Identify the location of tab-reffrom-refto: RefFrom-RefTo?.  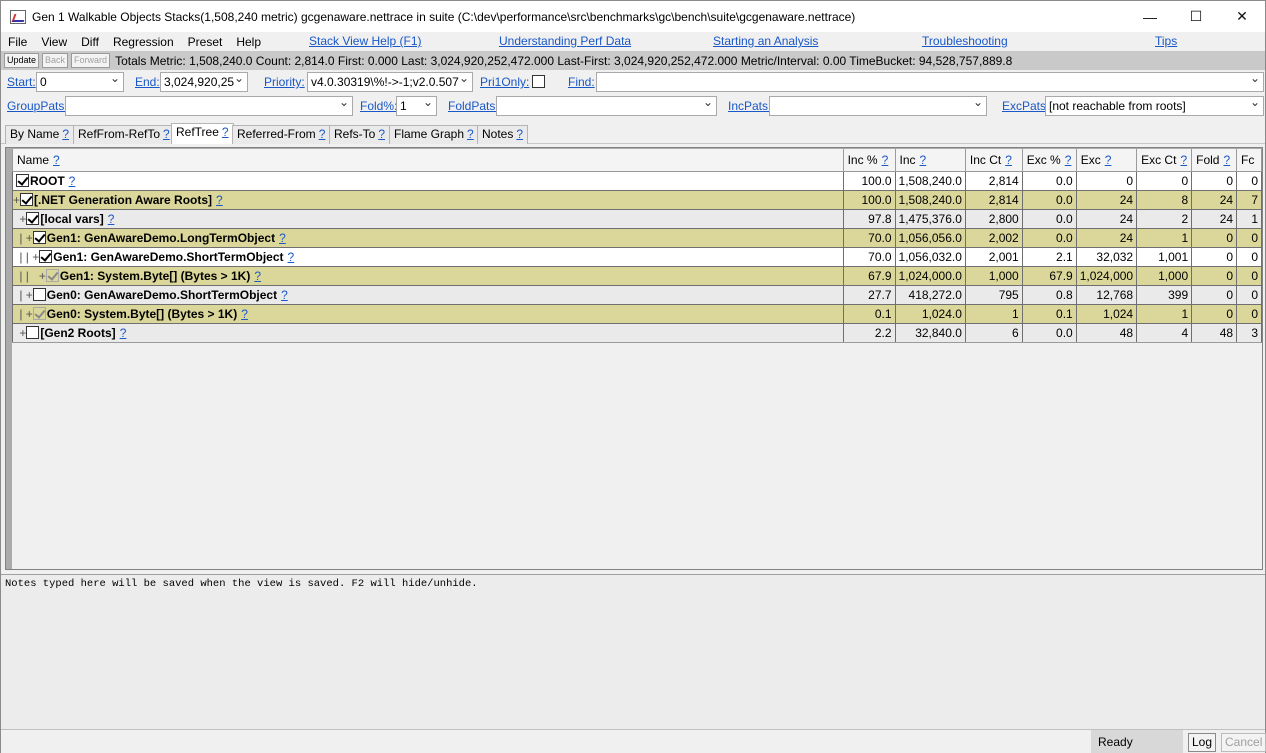
(124, 134).